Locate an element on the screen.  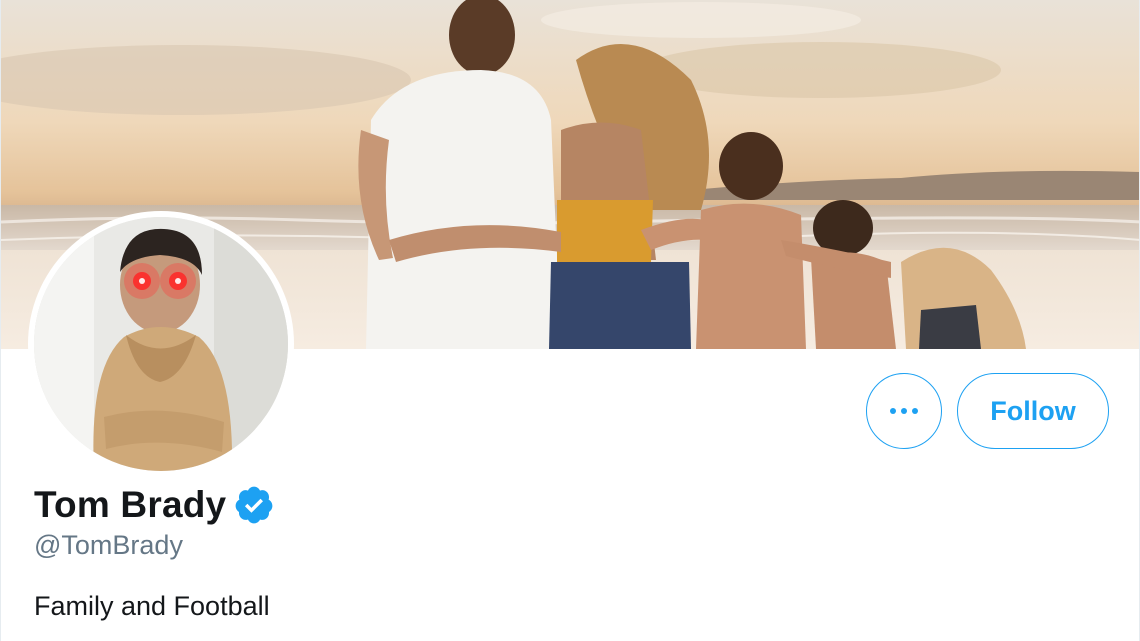
profile-avatar is located at coordinates (161, 344).